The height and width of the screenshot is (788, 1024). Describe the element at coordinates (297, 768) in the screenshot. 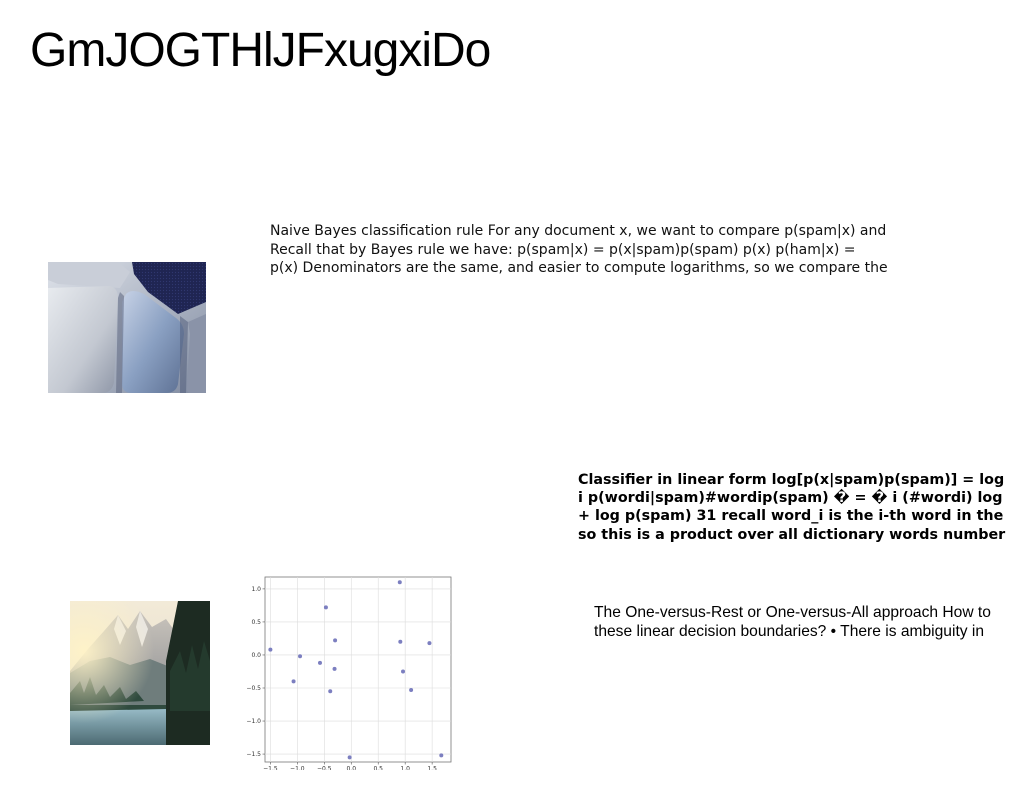

I see `x-tick-label: −1.0` at that location.